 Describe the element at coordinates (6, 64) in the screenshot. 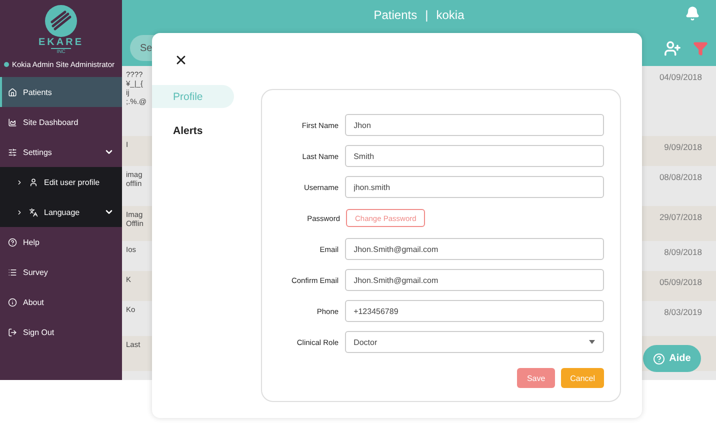

I see `status-dot` at that location.